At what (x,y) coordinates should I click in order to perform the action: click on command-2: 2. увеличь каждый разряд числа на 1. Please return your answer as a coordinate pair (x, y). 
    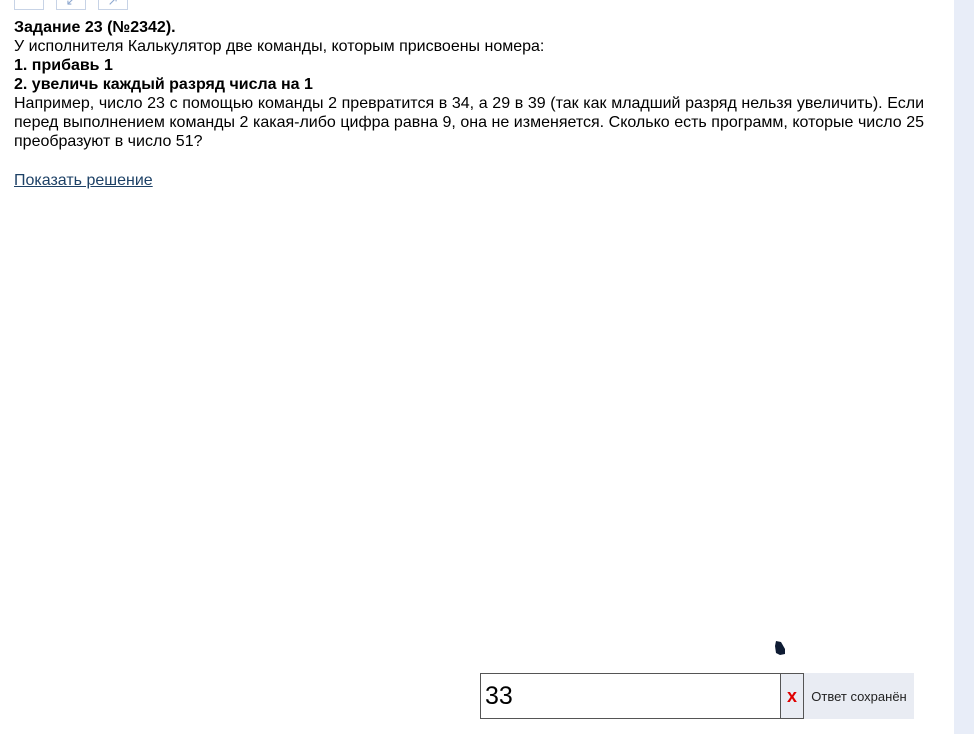
    Looking at the image, I should click on (163, 84).